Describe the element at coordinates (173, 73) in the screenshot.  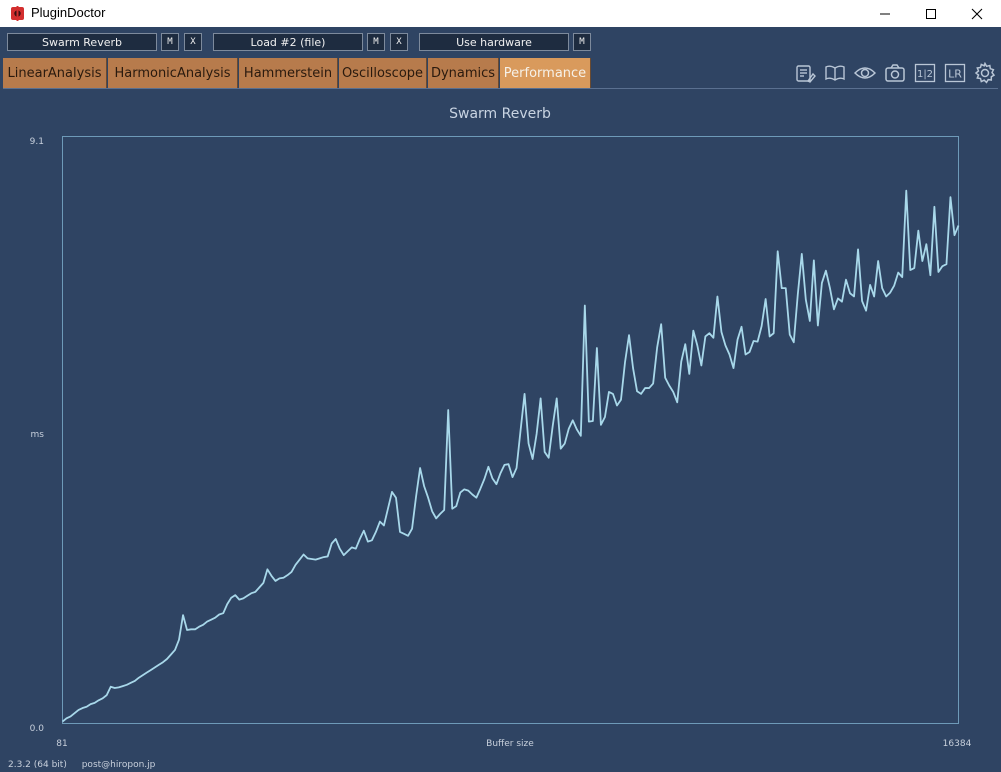
I see `tab-harmonic-analysis: HarmonicAnalysis` at that location.